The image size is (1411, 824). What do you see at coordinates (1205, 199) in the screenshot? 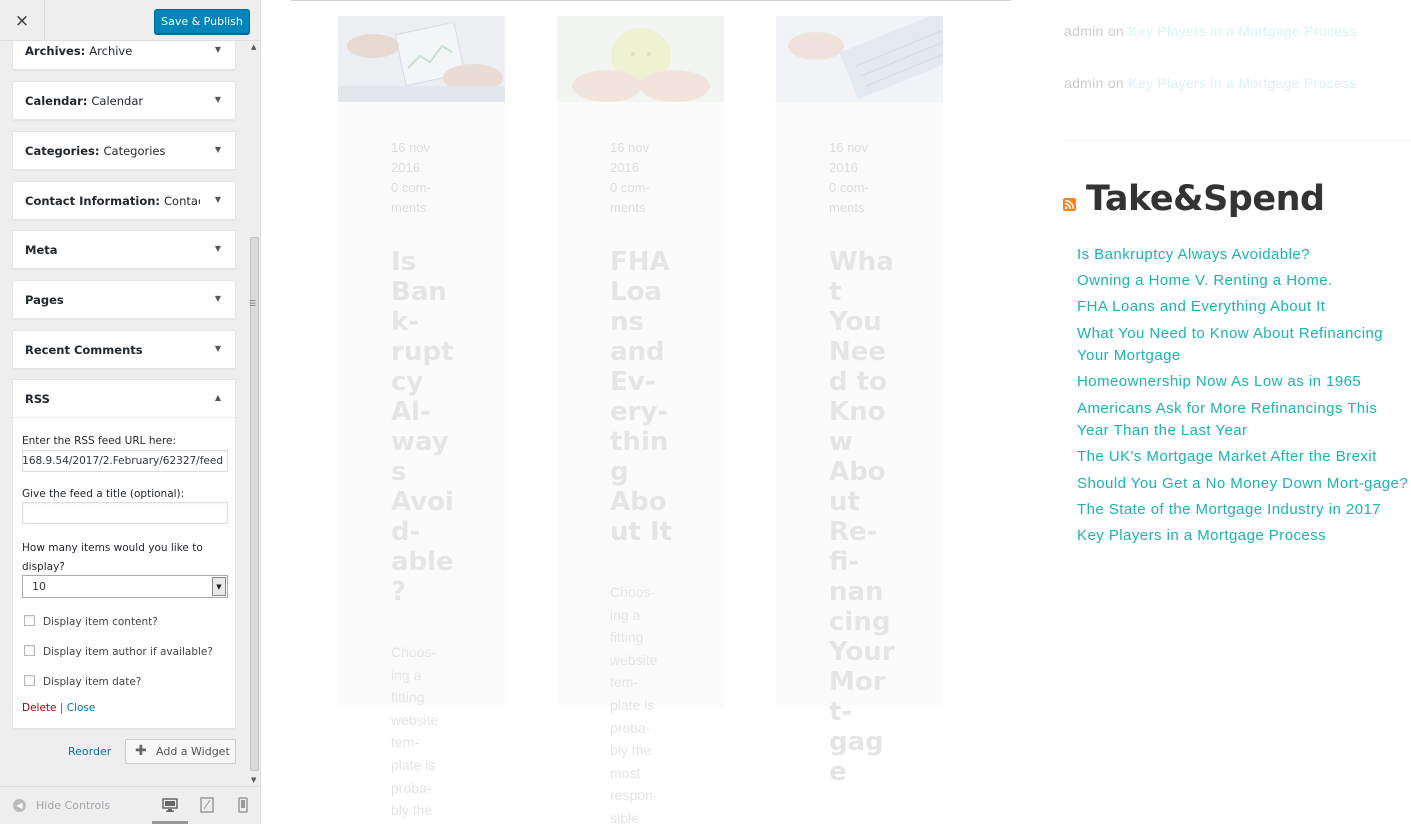
I see `rss-widget-title: Take&Spend` at bounding box center [1205, 199].